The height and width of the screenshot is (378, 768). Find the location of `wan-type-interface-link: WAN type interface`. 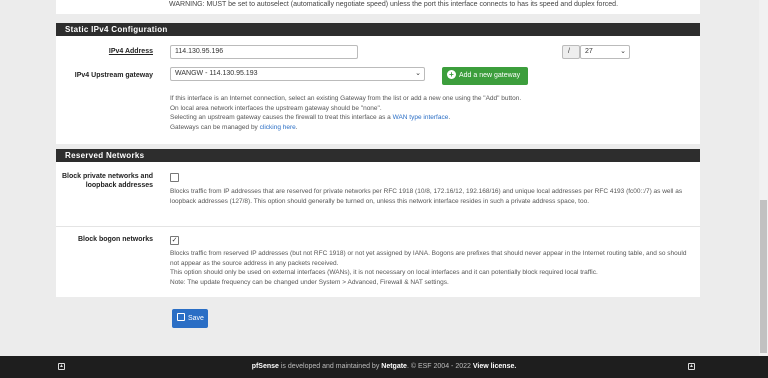

wan-type-interface-link: WAN type interface is located at coordinates (421, 117).